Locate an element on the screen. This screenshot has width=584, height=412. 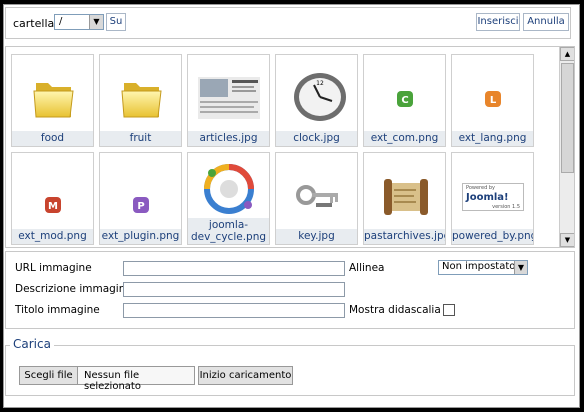
component-badge-icon: C is located at coordinates (405, 99).